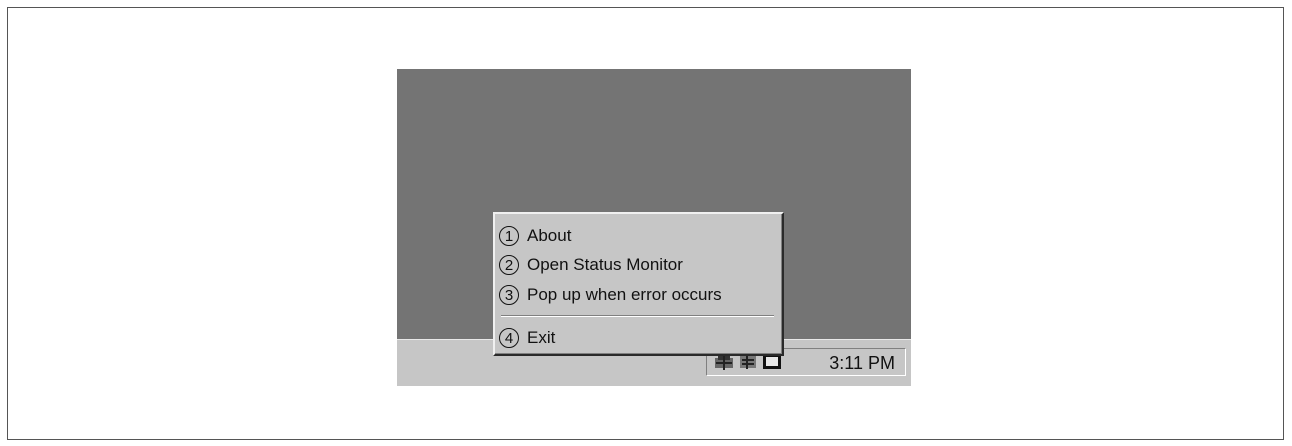  Describe the element at coordinates (509, 265) in the screenshot. I see `callout-number-2: 2` at that location.